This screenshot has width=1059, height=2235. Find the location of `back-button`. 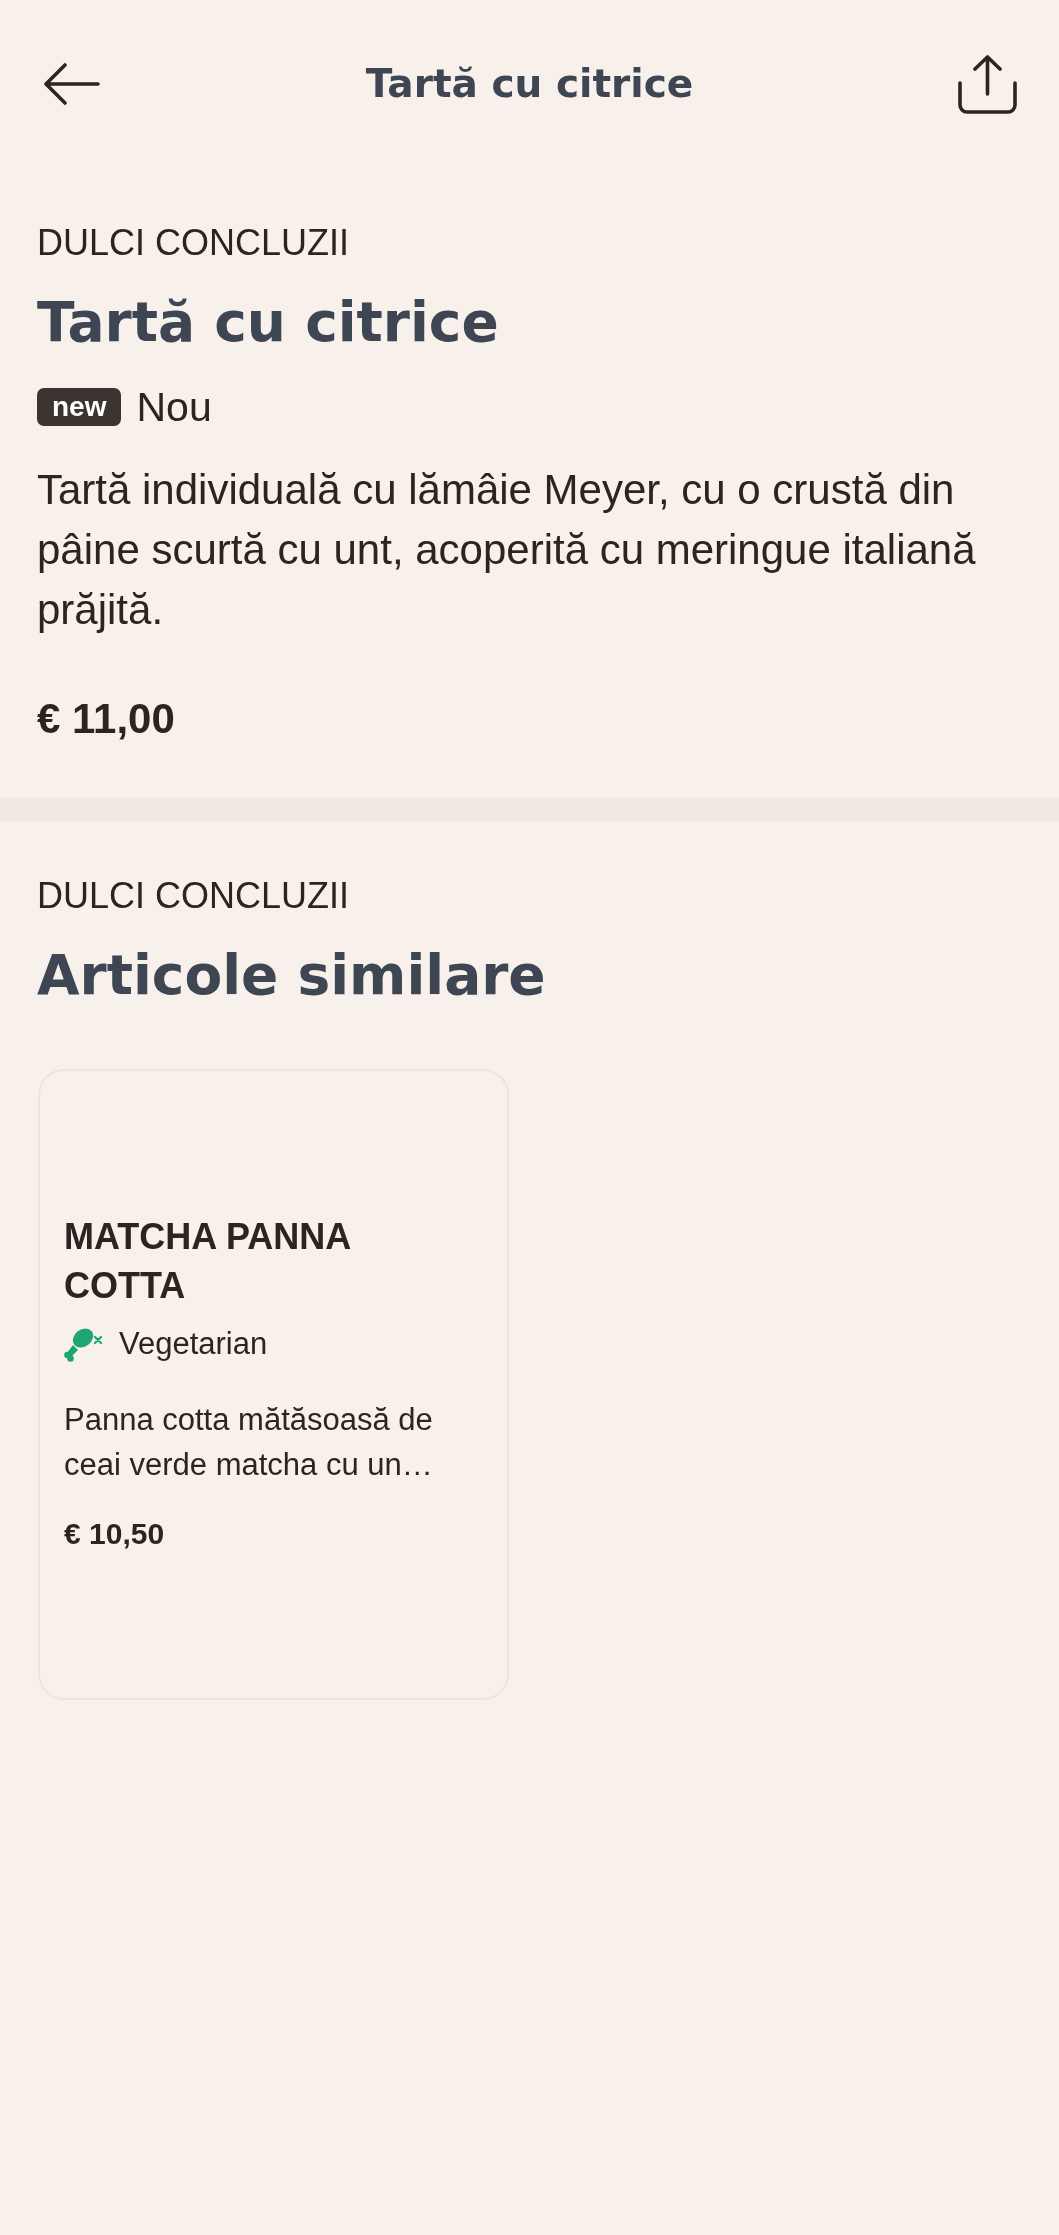

back-button is located at coordinates (72, 84).